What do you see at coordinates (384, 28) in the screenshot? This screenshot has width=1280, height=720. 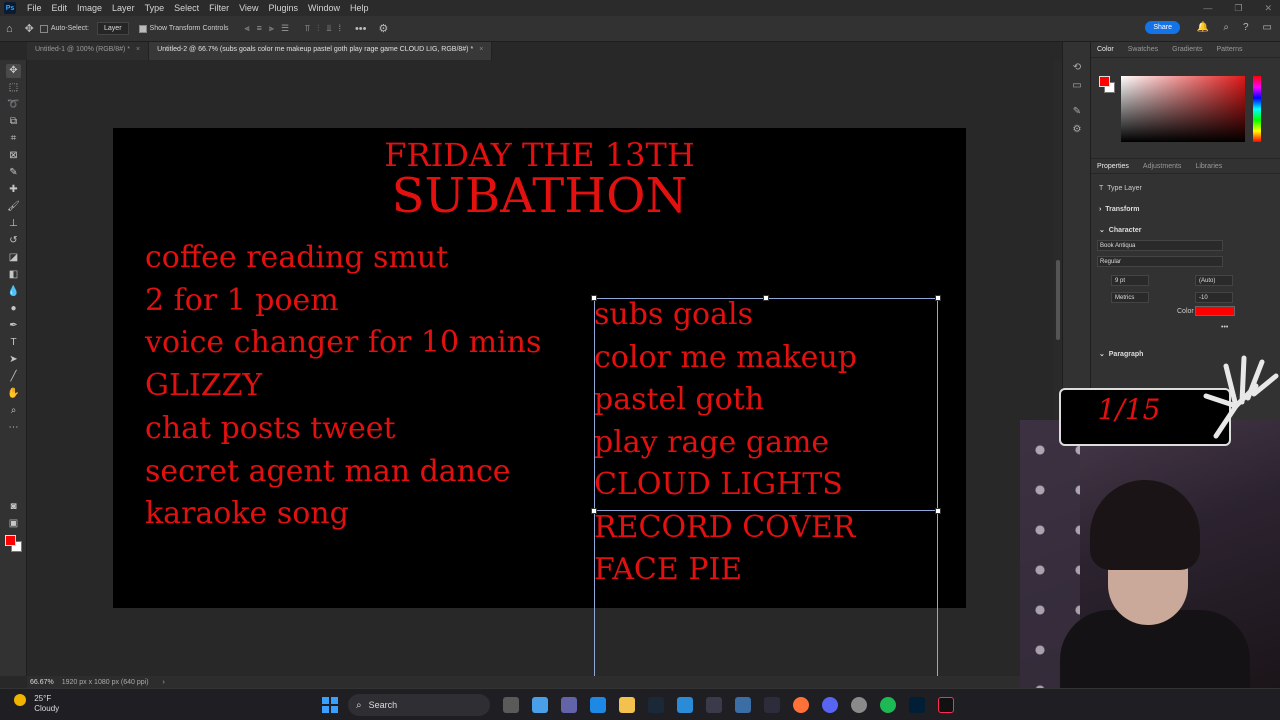 I see `gear-icon: ⚙` at bounding box center [384, 28].